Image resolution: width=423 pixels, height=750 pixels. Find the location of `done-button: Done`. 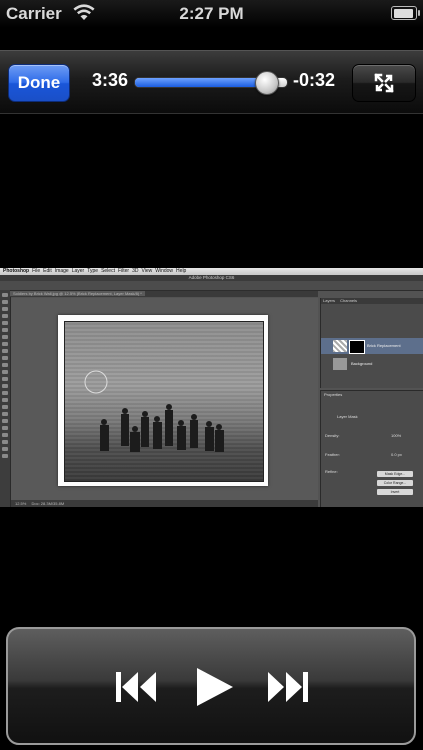

done-button: Done is located at coordinates (39, 83).